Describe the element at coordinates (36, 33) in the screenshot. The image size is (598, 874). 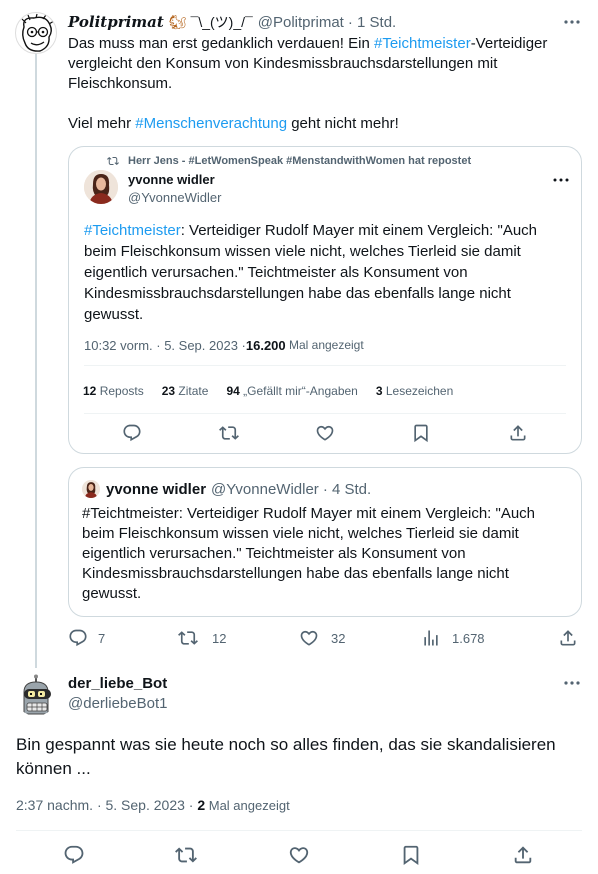
I see `politprimat-avatar` at that location.